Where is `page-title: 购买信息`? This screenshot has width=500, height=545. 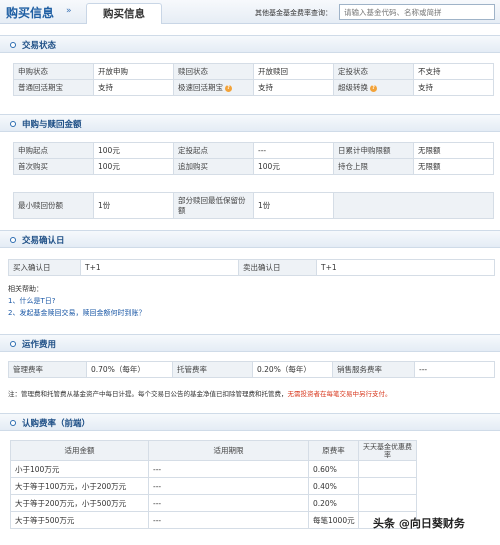
page-title: 购买信息 is located at coordinates (30, 13).